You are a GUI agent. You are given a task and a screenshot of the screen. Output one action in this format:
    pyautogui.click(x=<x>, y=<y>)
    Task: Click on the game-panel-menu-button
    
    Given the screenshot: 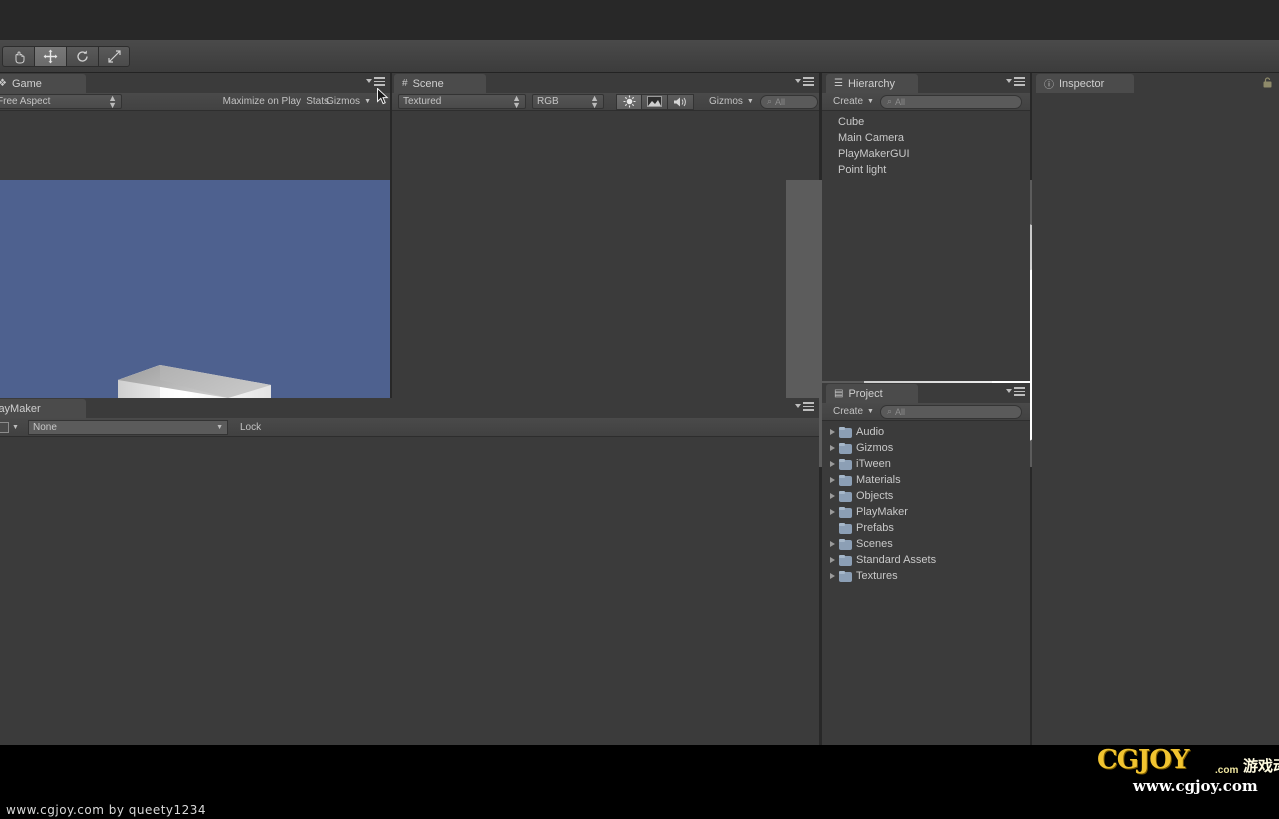 What is the action you would take?
    pyautogui.click(x=375, y=81)
    